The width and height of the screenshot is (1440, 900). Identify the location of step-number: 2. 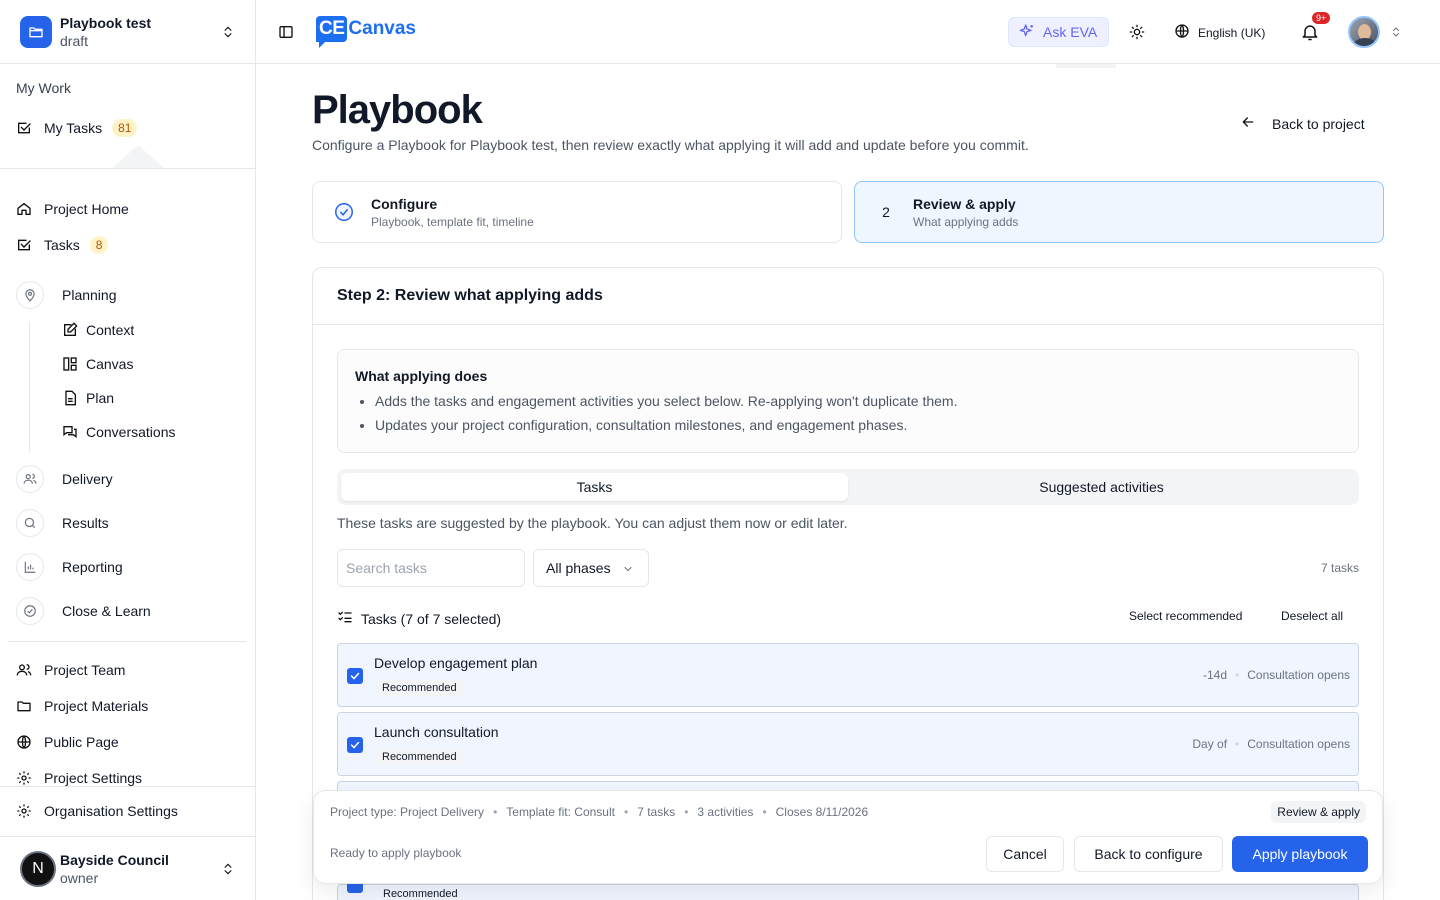
(886, 212).